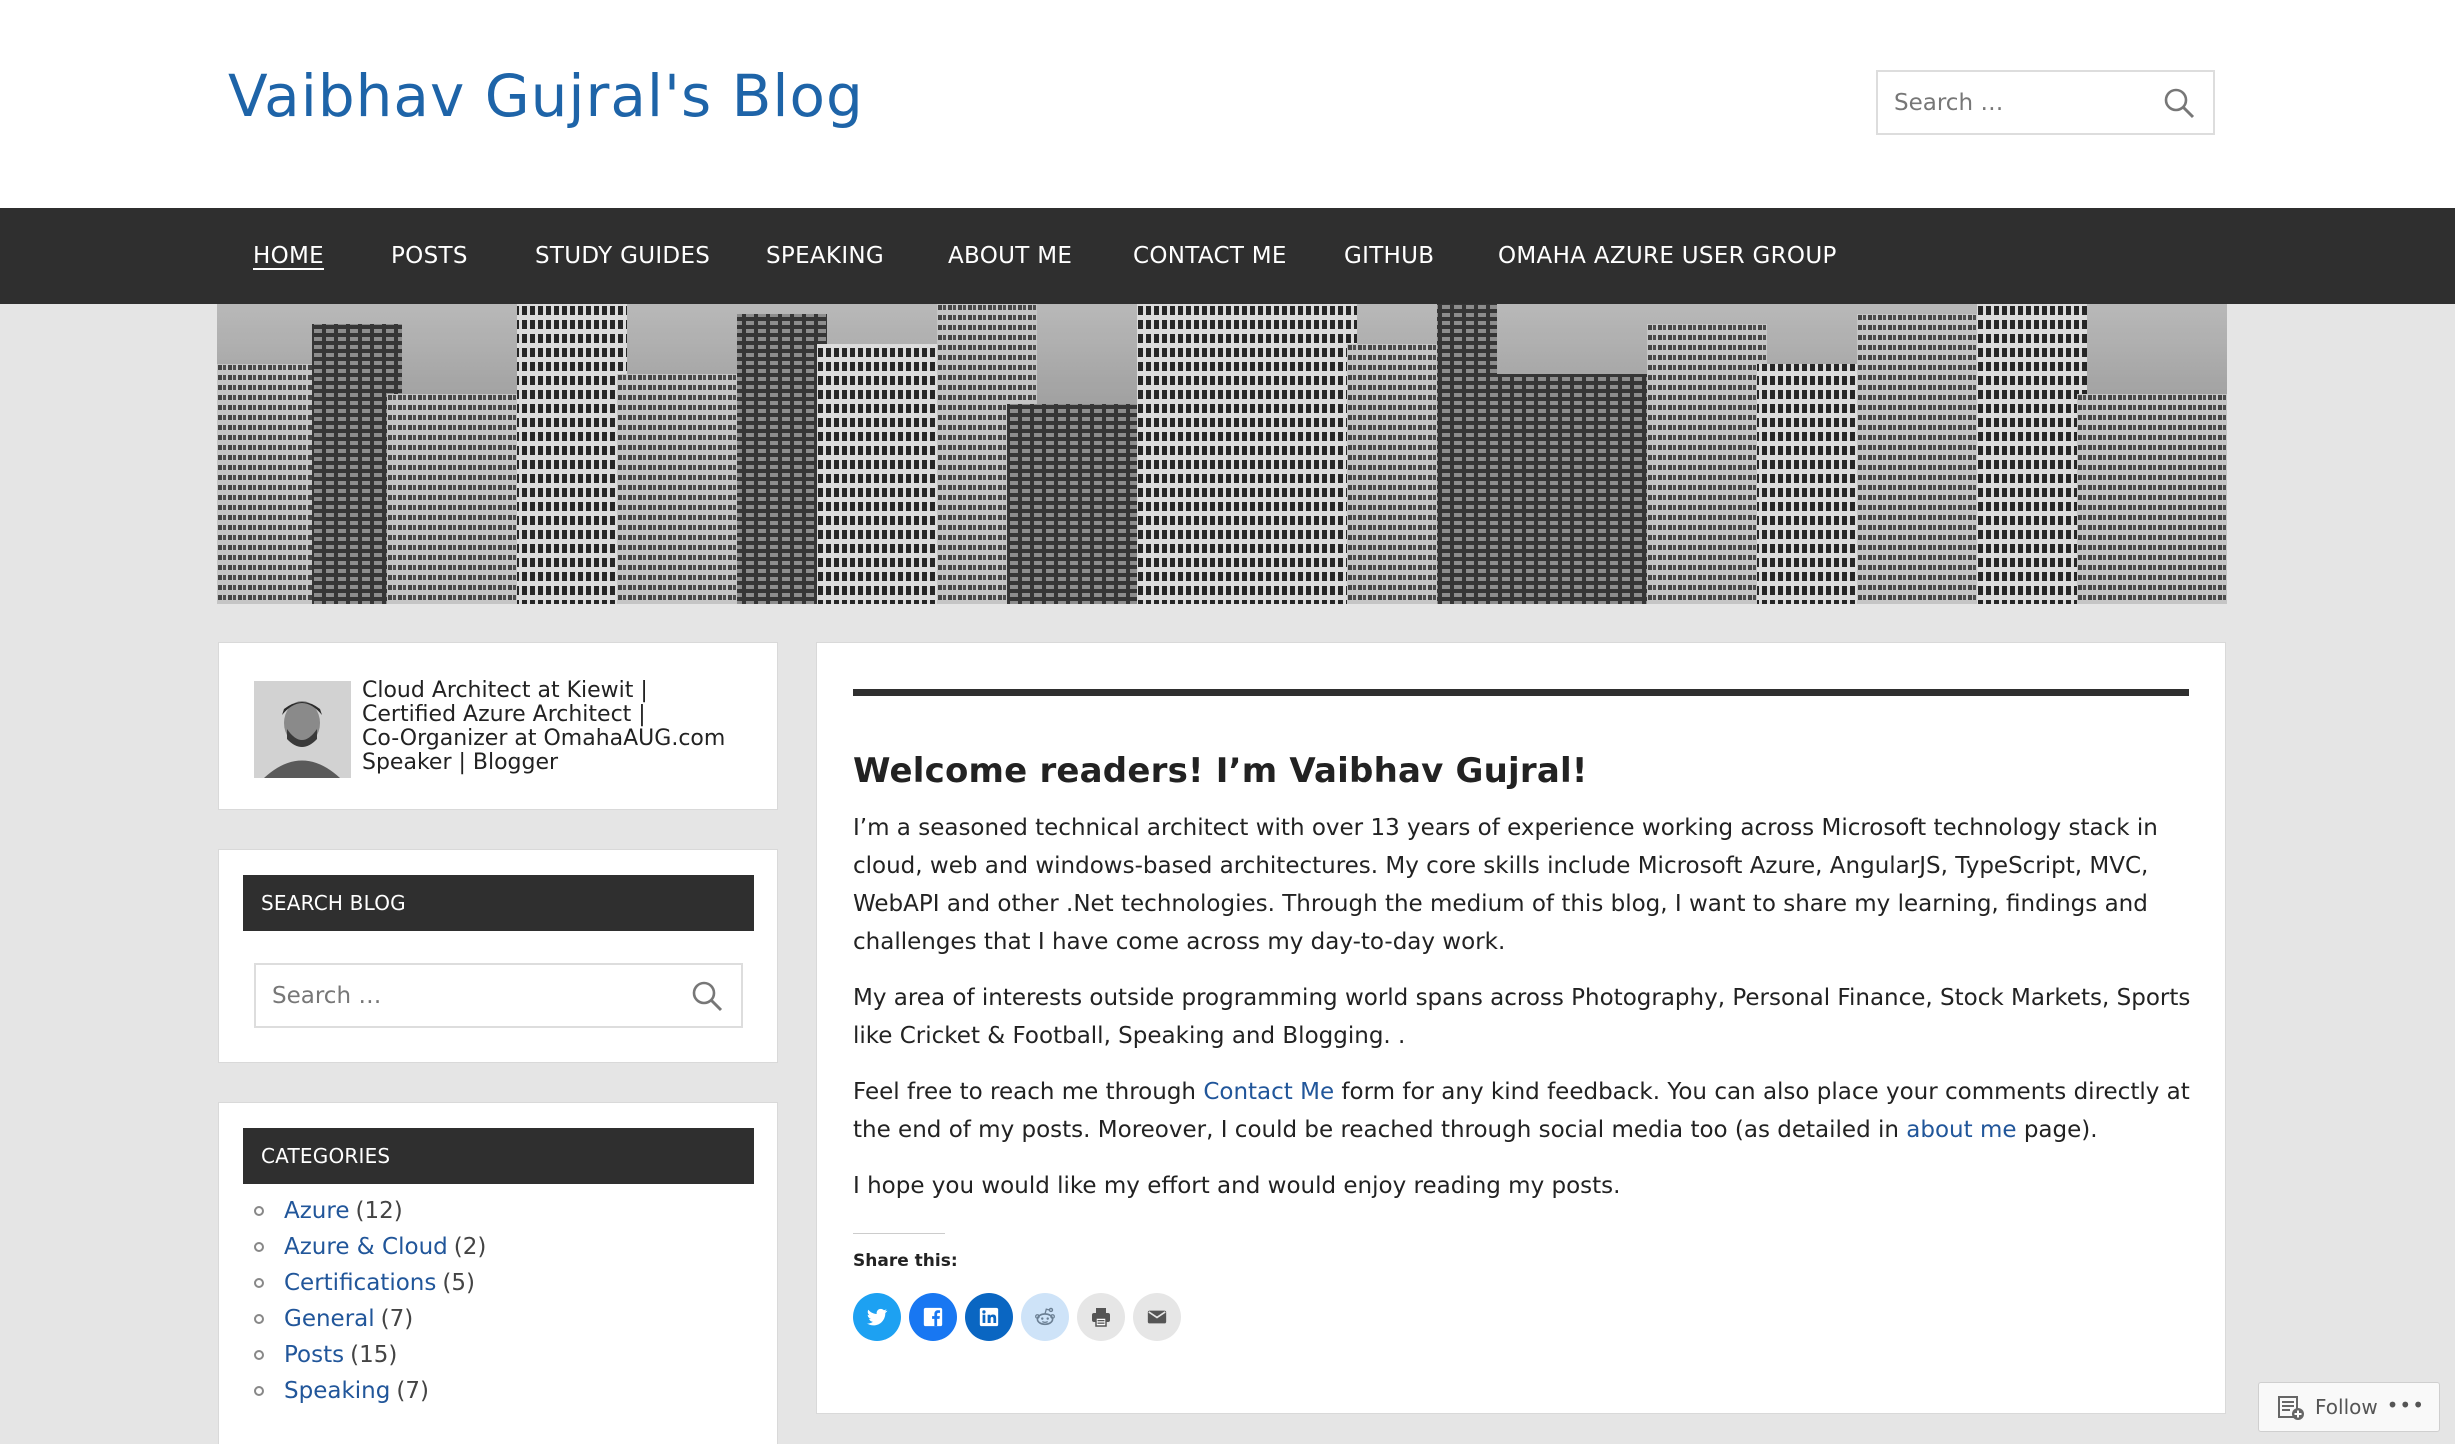 This screenshot has width=2455, height=1444. I want to click on sidebar-search-form, so click(498, 995).